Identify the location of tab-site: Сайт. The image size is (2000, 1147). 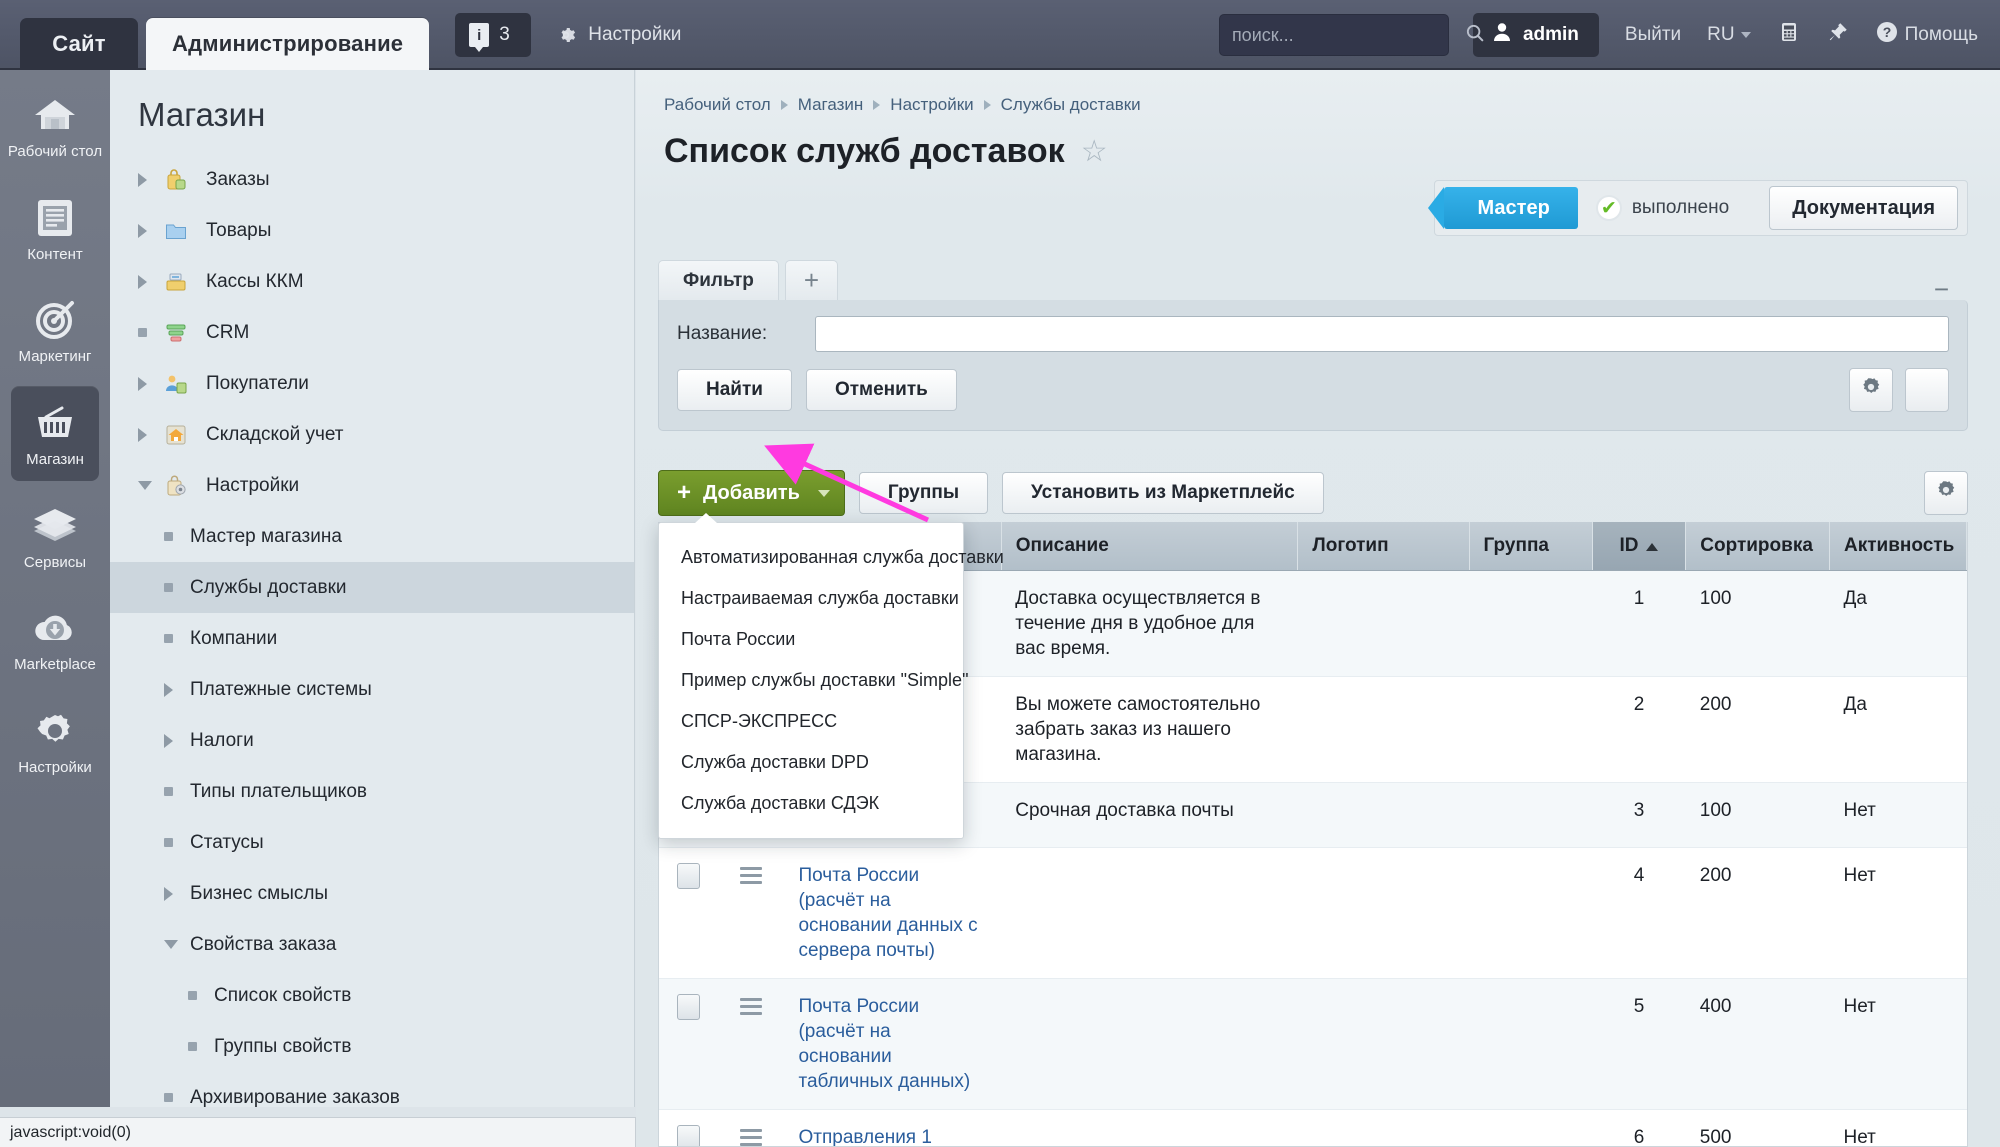
(79, 44).